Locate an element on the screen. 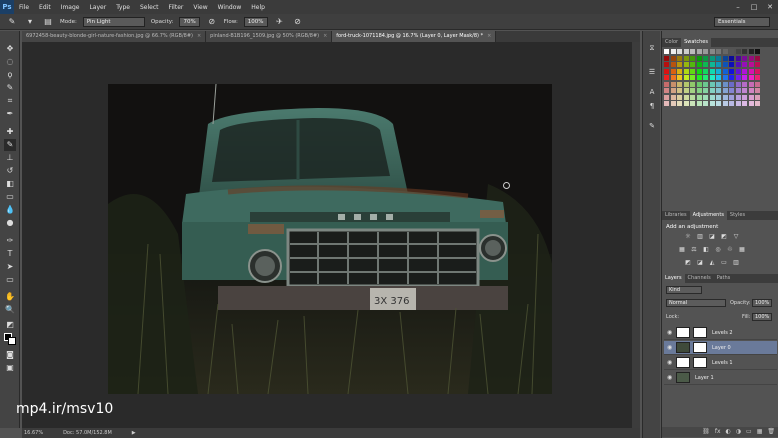  blend-mode-select: Normal is located at coordinates (696, 303).